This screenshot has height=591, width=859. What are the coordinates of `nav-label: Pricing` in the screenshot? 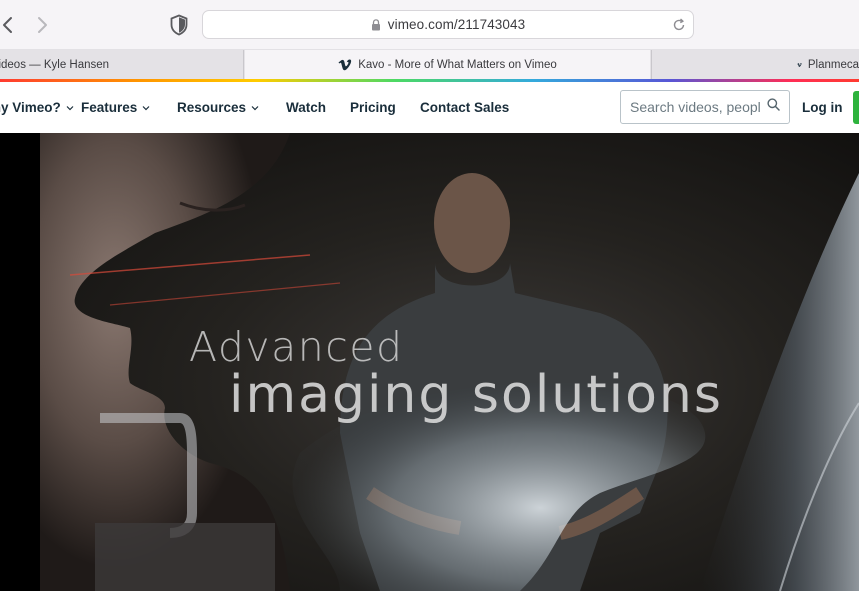 It's located at (373, 107).